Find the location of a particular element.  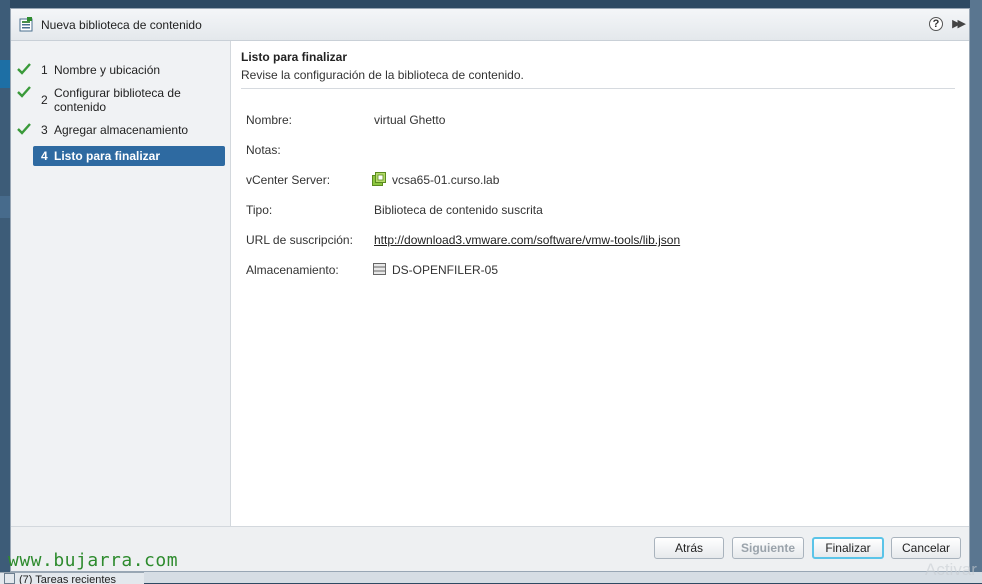

row-key: vCenter Server: is located at coordinates (288, 180).